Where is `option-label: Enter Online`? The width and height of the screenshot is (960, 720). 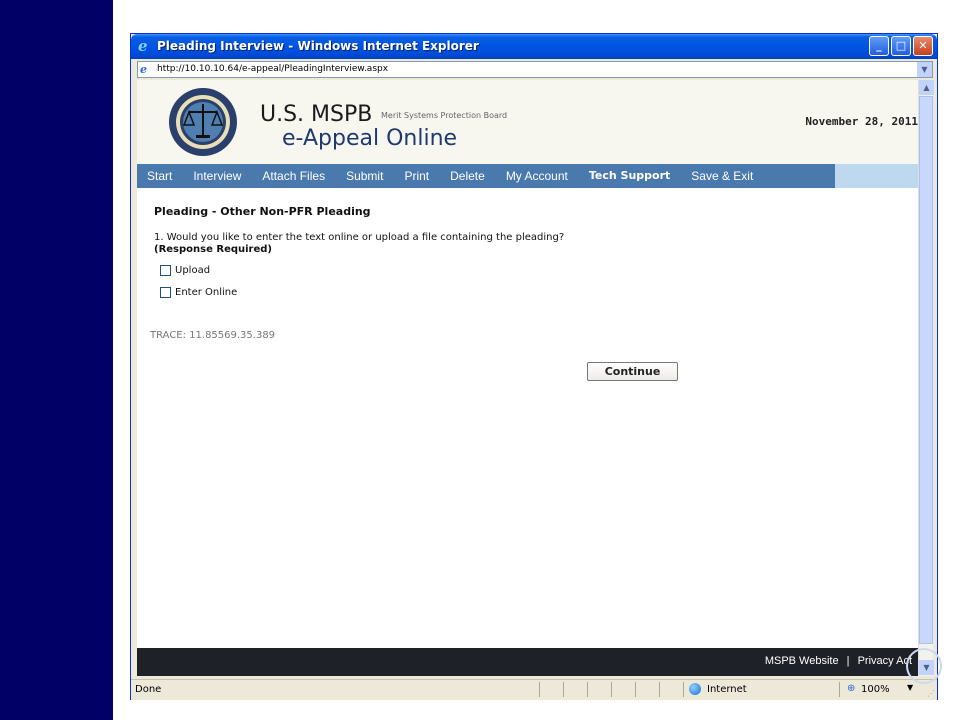
option-label: Enter Online is located at coordinates (206, 292).